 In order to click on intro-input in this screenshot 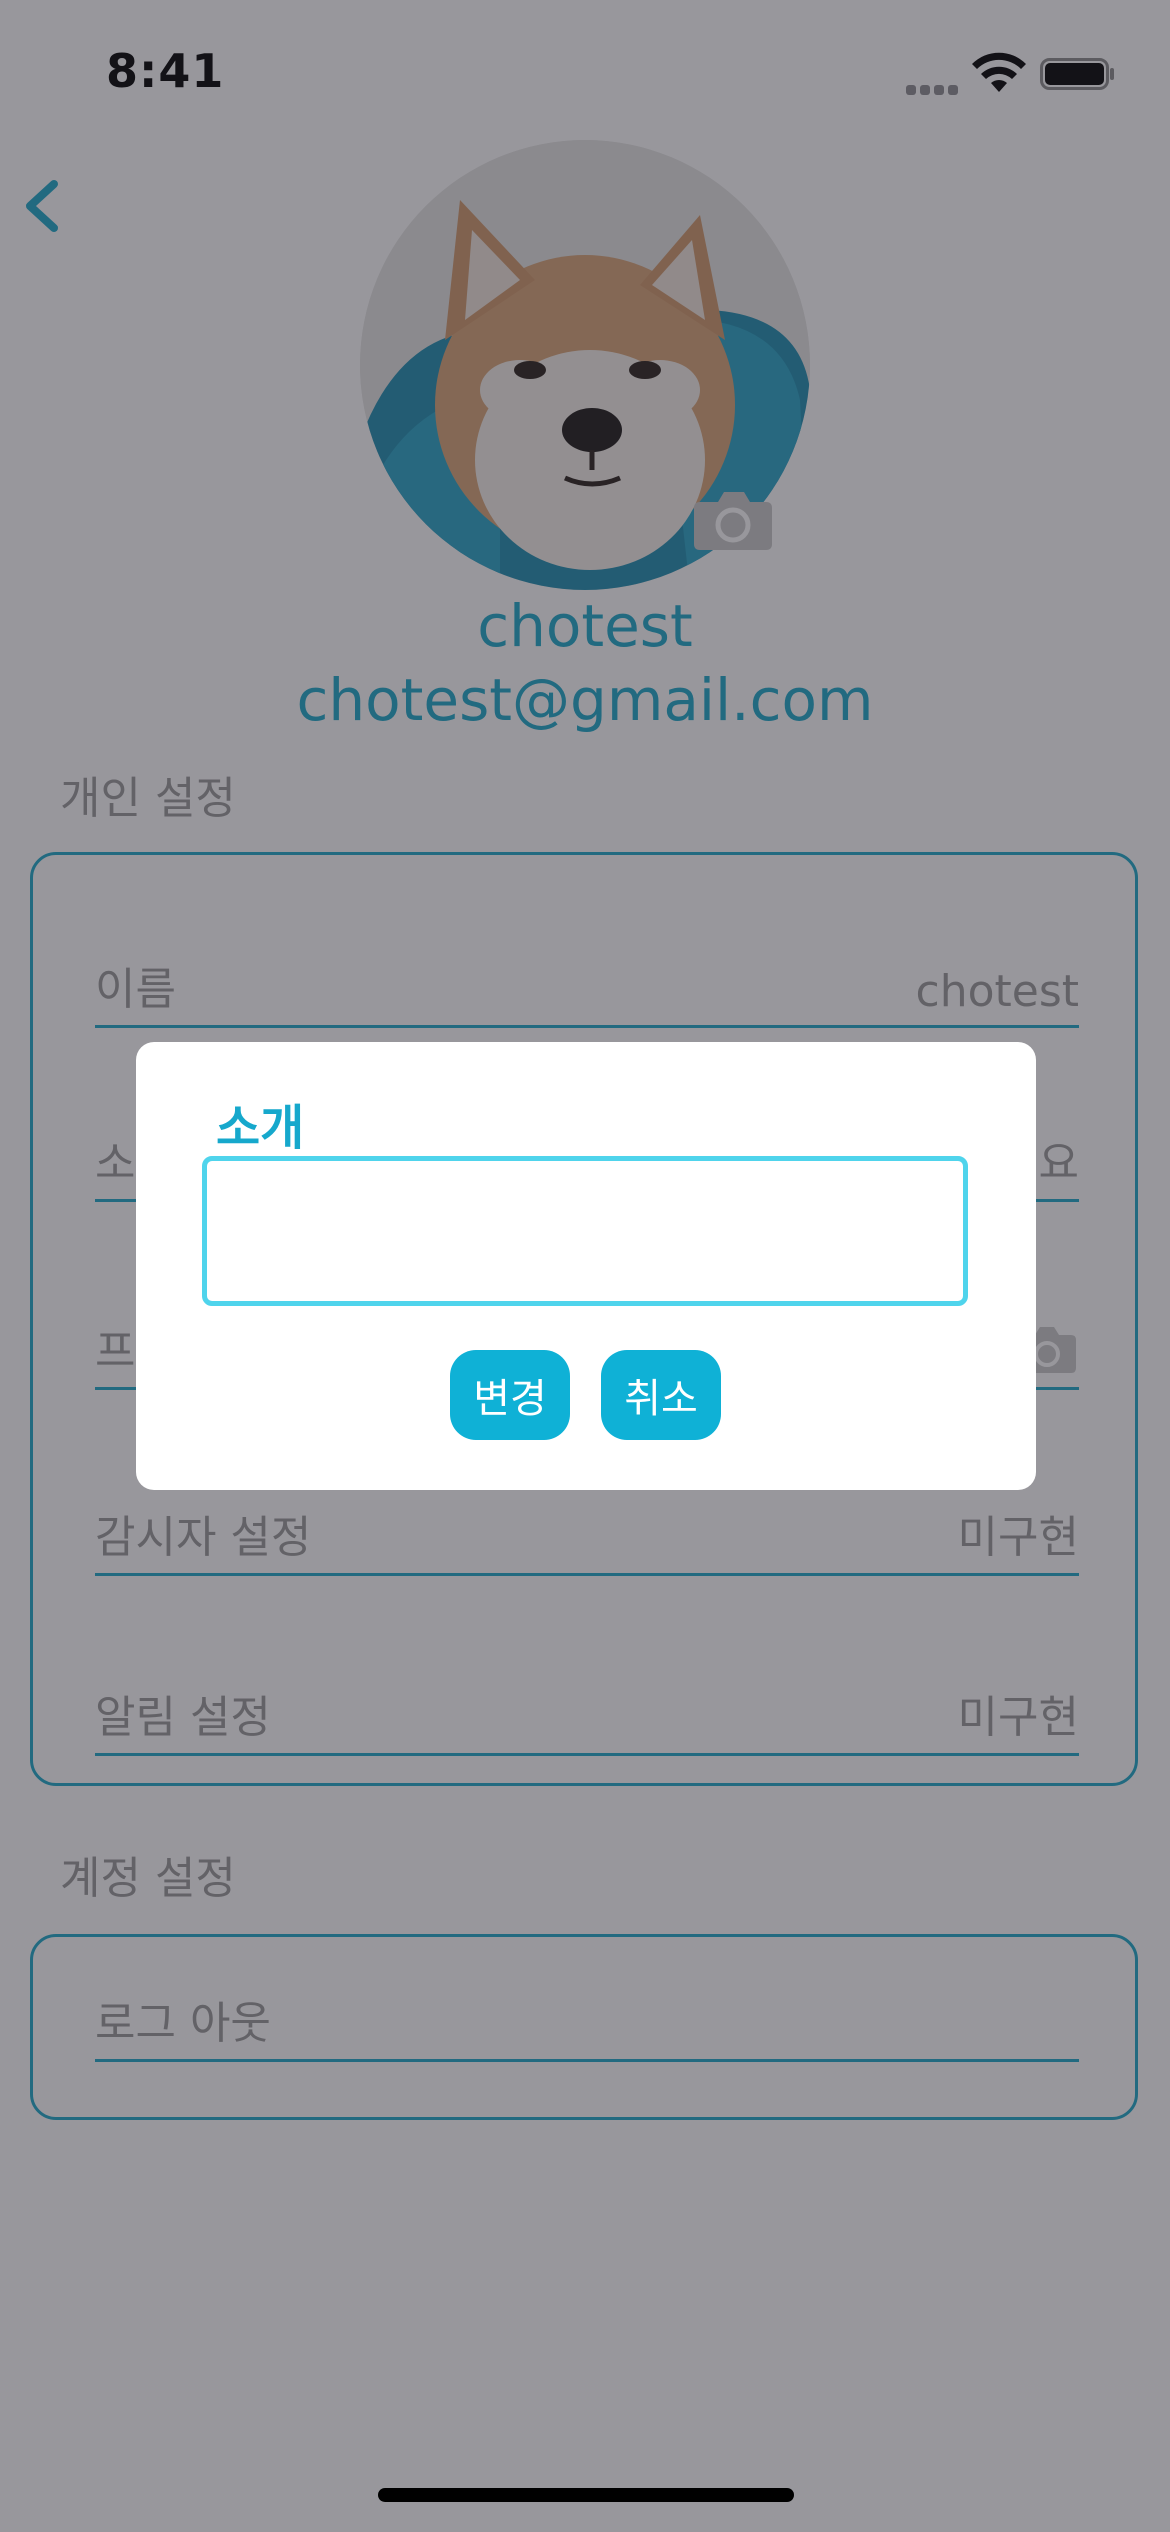, I will do `click(585, 1231)`.